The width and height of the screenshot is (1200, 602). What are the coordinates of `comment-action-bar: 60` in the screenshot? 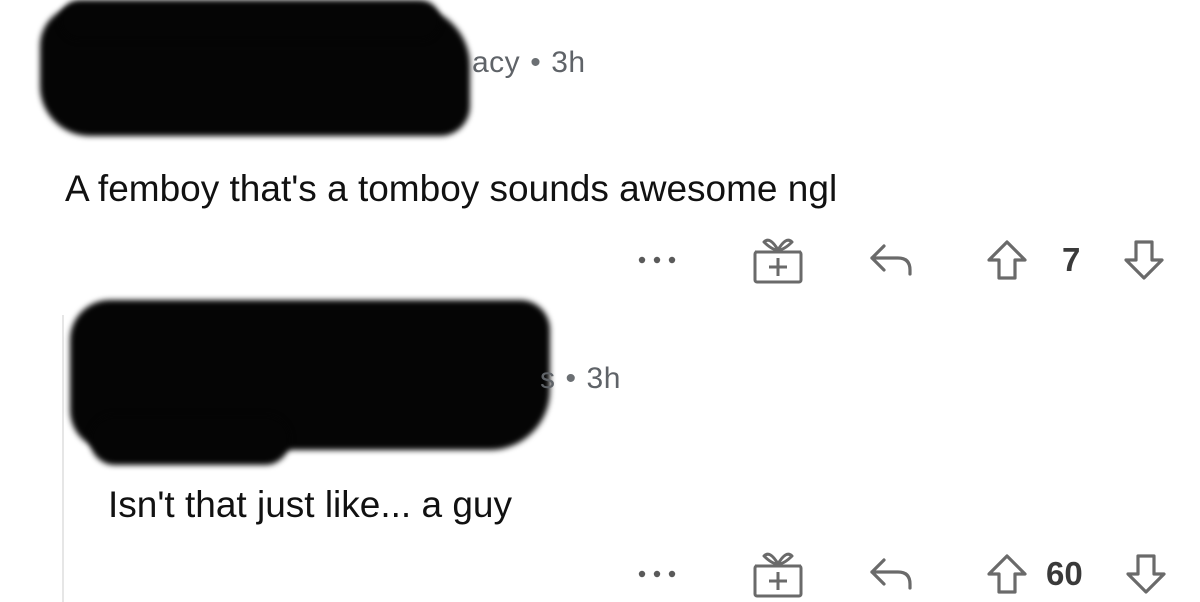 It's located at (600, 574).